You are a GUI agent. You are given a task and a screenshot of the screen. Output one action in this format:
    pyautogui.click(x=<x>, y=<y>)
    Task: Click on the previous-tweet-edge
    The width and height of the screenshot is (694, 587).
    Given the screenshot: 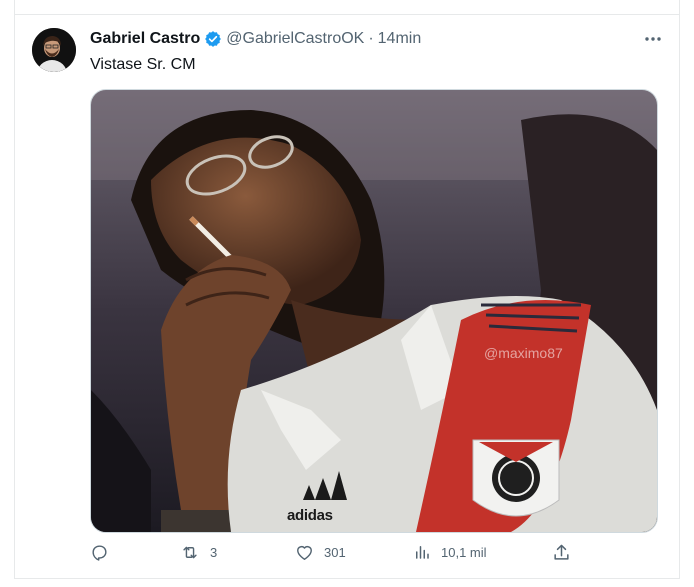 What is the action you would take?
    pyautogui.click(x=347, y=7)
    